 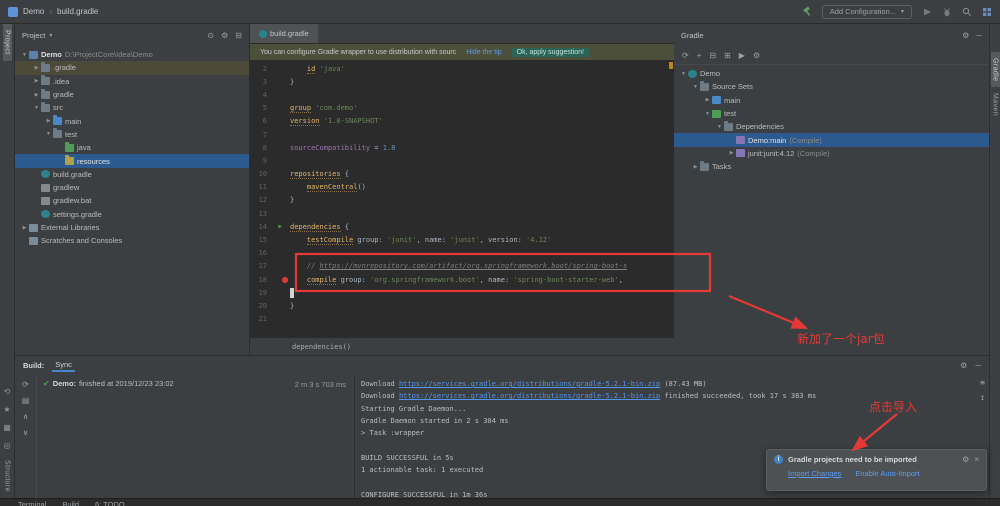 I want to click on scroll-to-end-icon: ↧, so click(x=982, y=397).